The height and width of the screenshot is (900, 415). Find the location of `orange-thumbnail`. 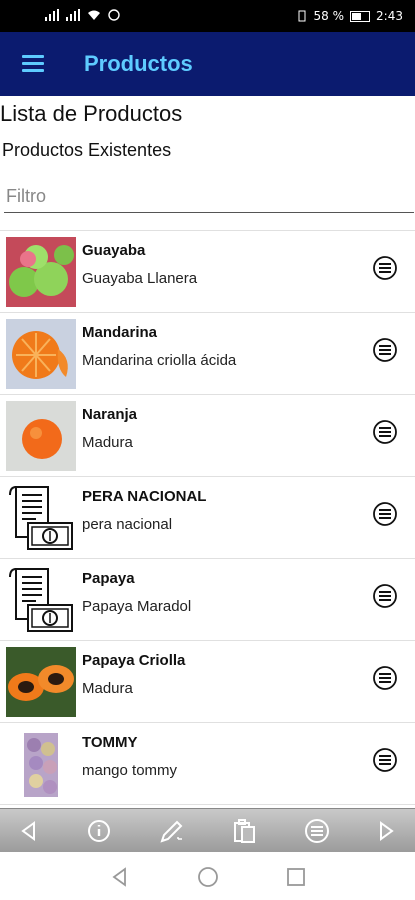

orange-thumbnail is located at coordinates (41, 436).